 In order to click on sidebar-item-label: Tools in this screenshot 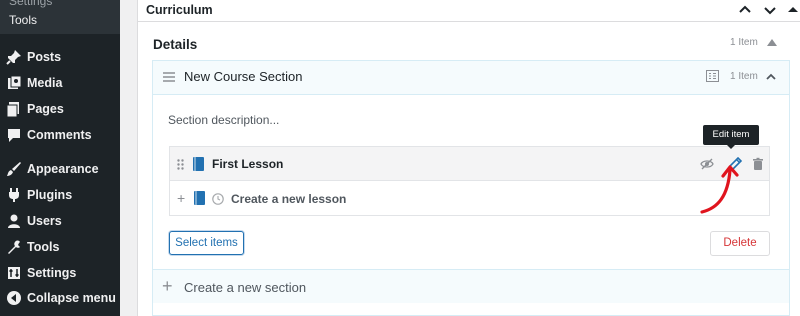, I will do `click(43, 247)`.